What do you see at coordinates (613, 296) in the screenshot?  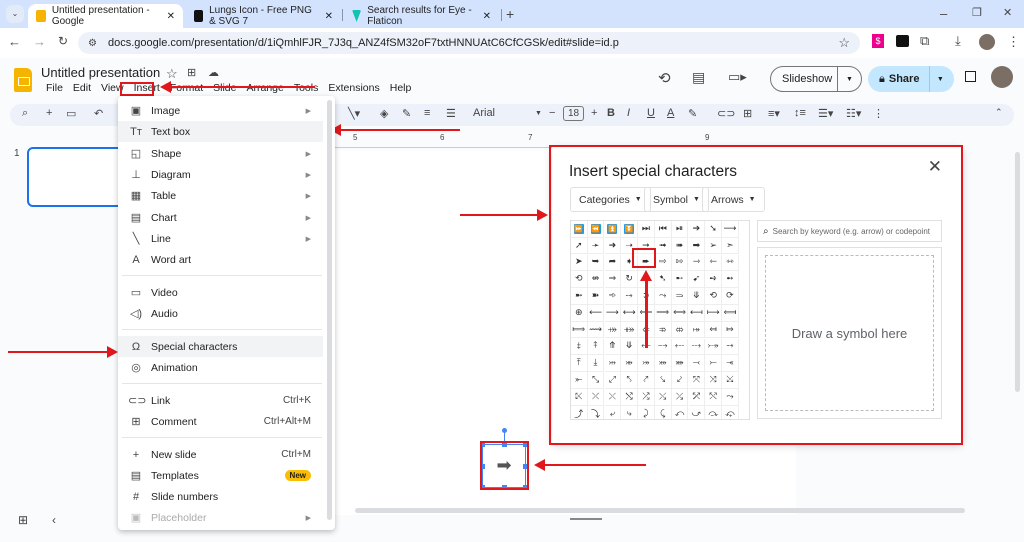 I see `symbol-cell: ➾` at bounding box center [613, 296].